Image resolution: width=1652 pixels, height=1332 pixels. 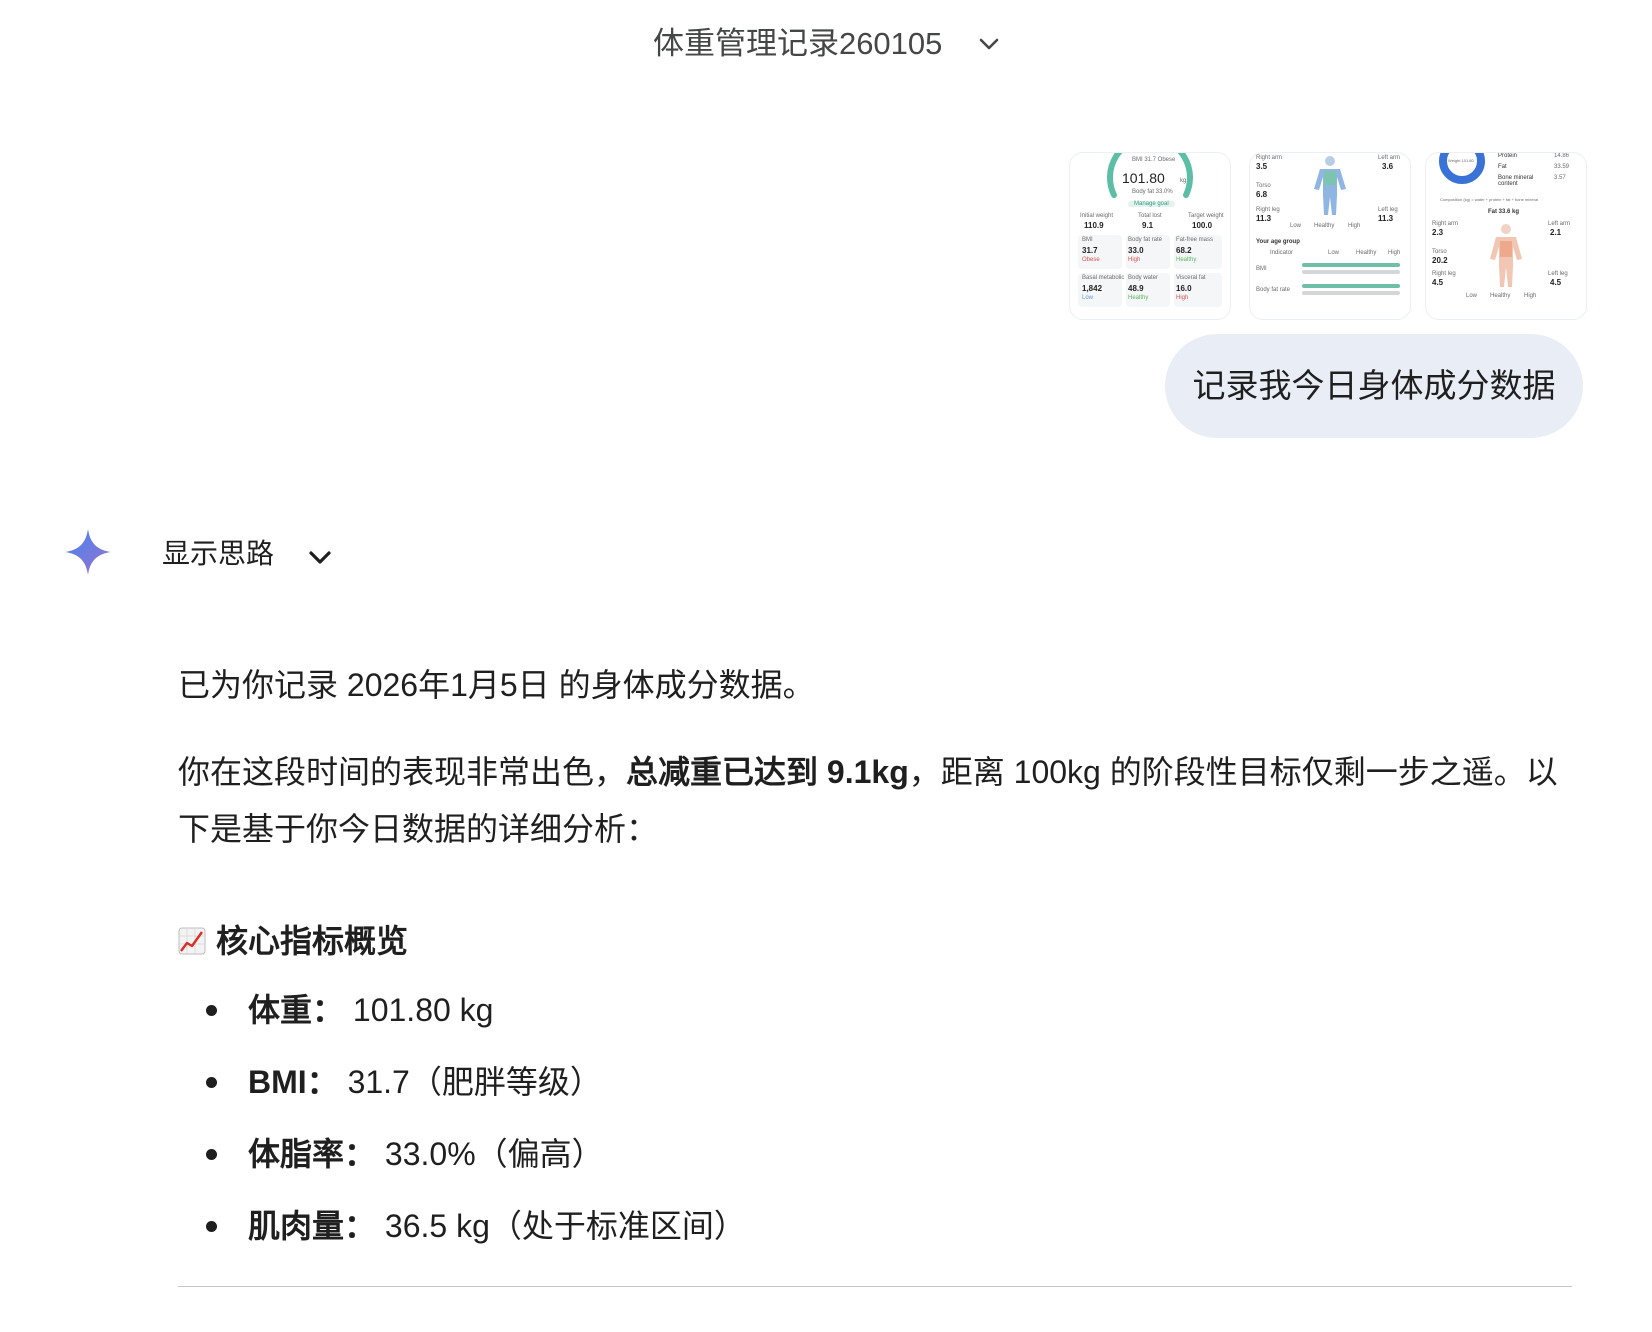 What do you see at coordinates (1562, 156) in the screenshot?
I see `protein-value: 14.86` at bounding box center [1562, 156].